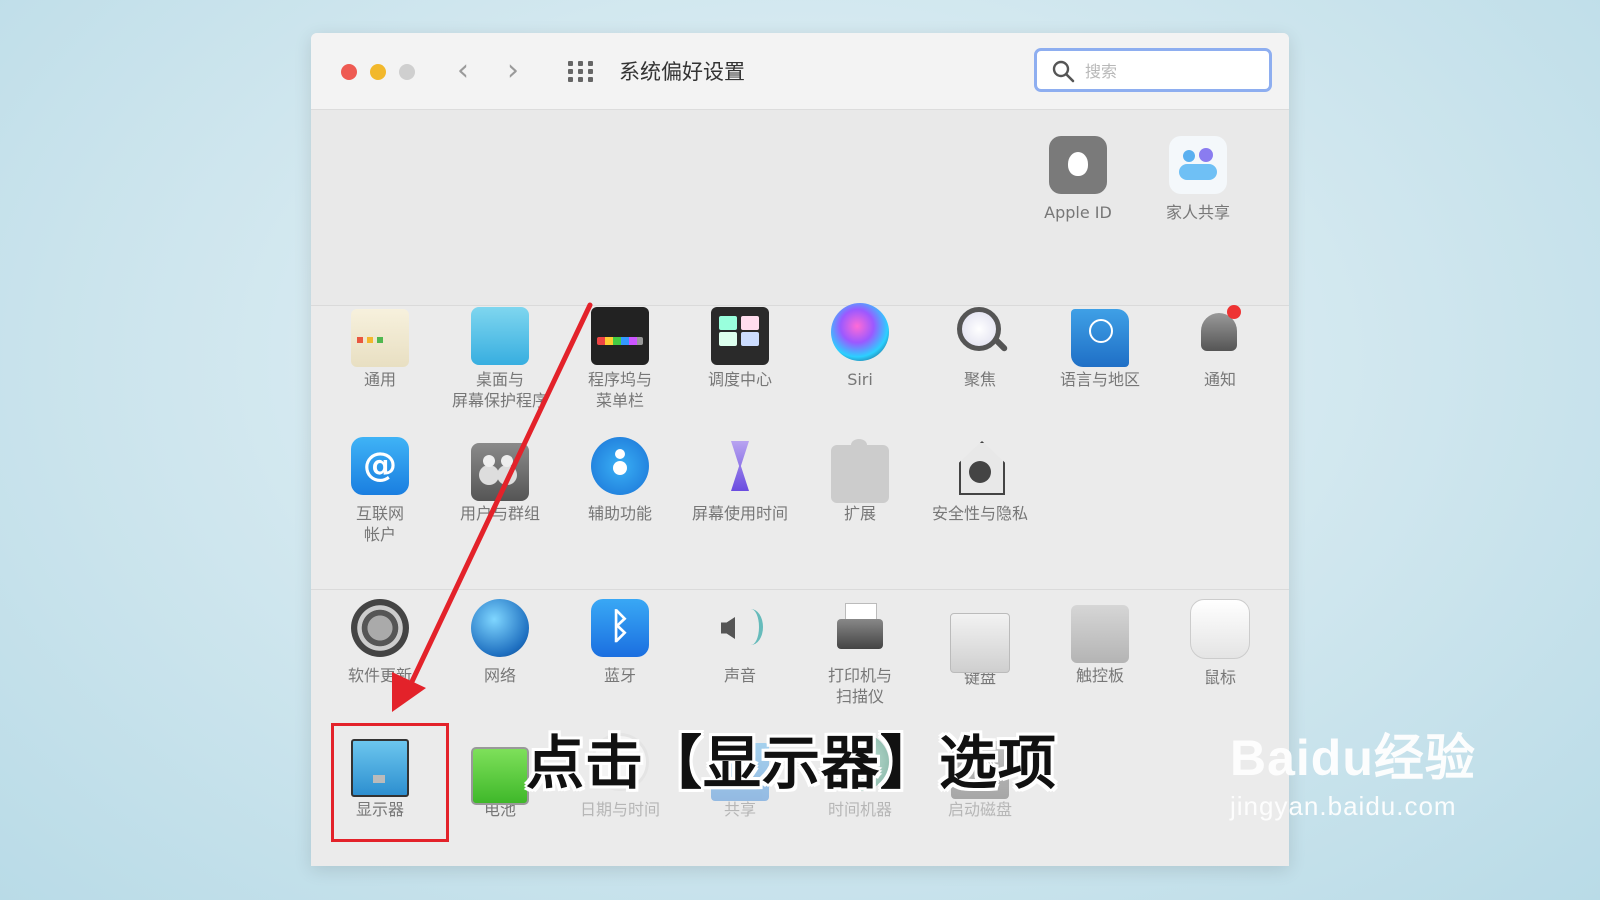 This screenshot has width=1600, height=900. What do you see at coordinates (860, 628) in the screenshot?
I see `printers-scanners-icon` at bounding box center [860, 628].